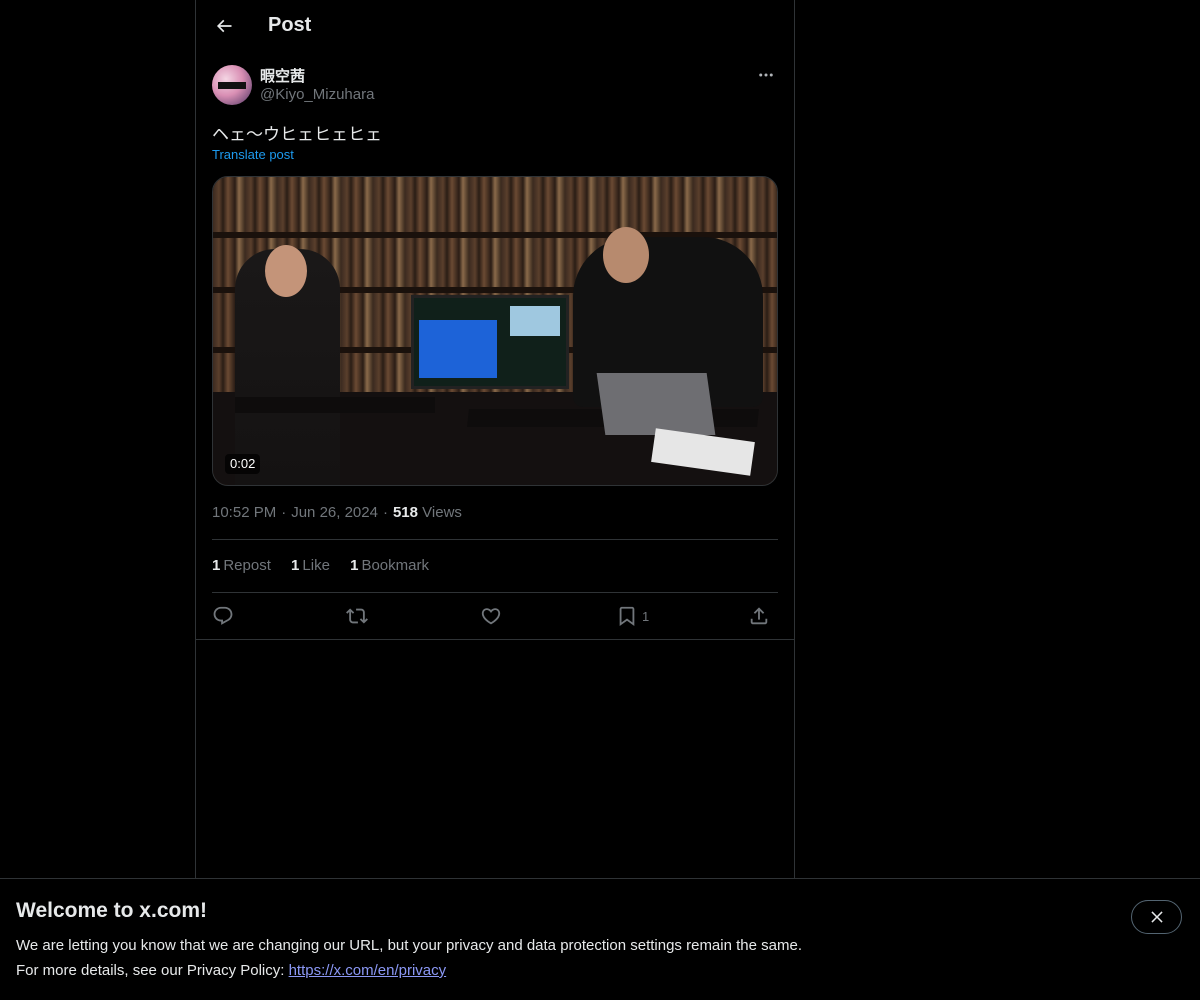  What do you see at coordinates (495, 331) in the screenshot?
I see `post-video: 0:02` at bounding box center [495, 331].